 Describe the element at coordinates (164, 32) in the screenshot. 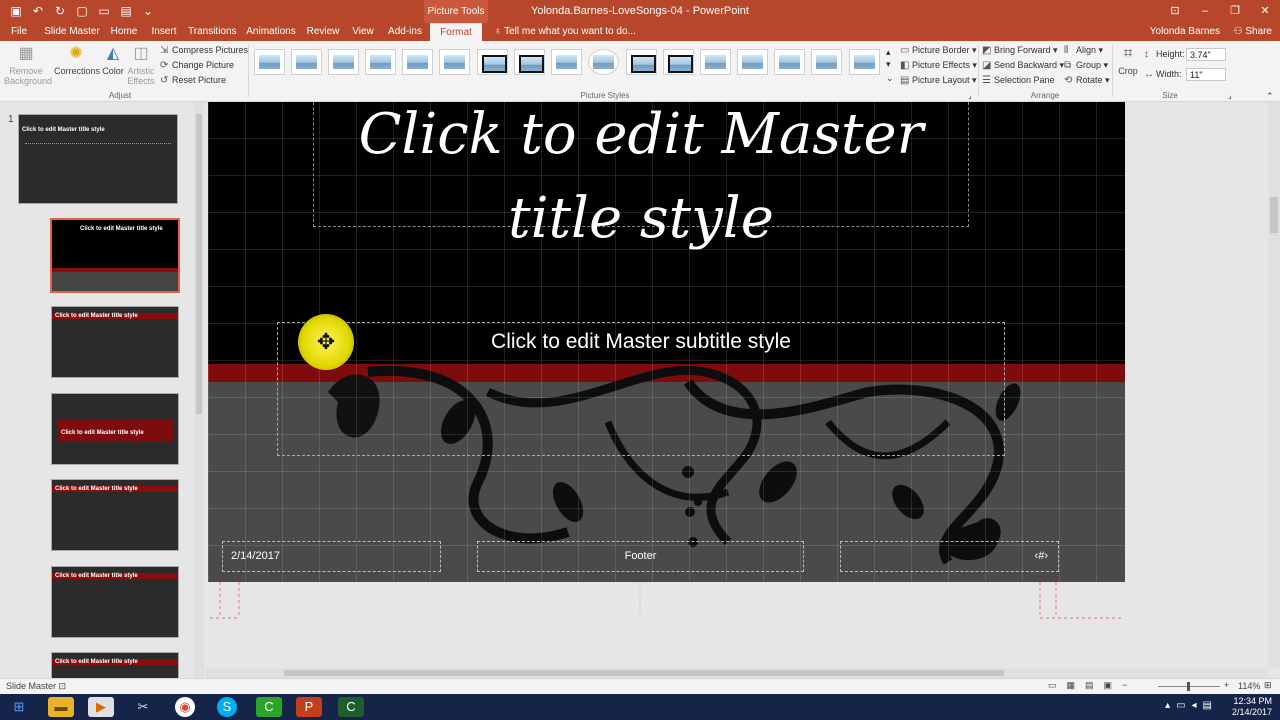

I see `tab-insert: Insert` at that location.